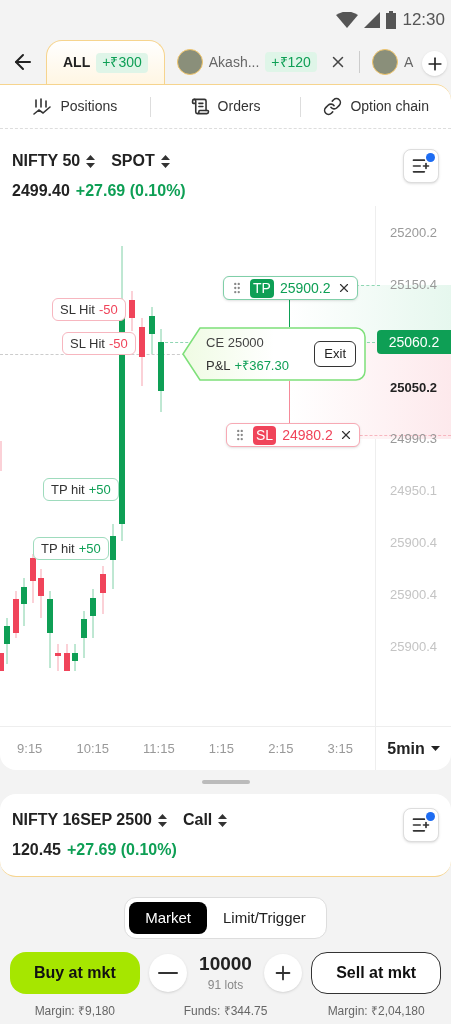 The image size is (451, 1024). What do you see at coordinates (414, 342) in the screenshot?
I see `current-price-label: 25060.2` at bounding box center [414, 342].